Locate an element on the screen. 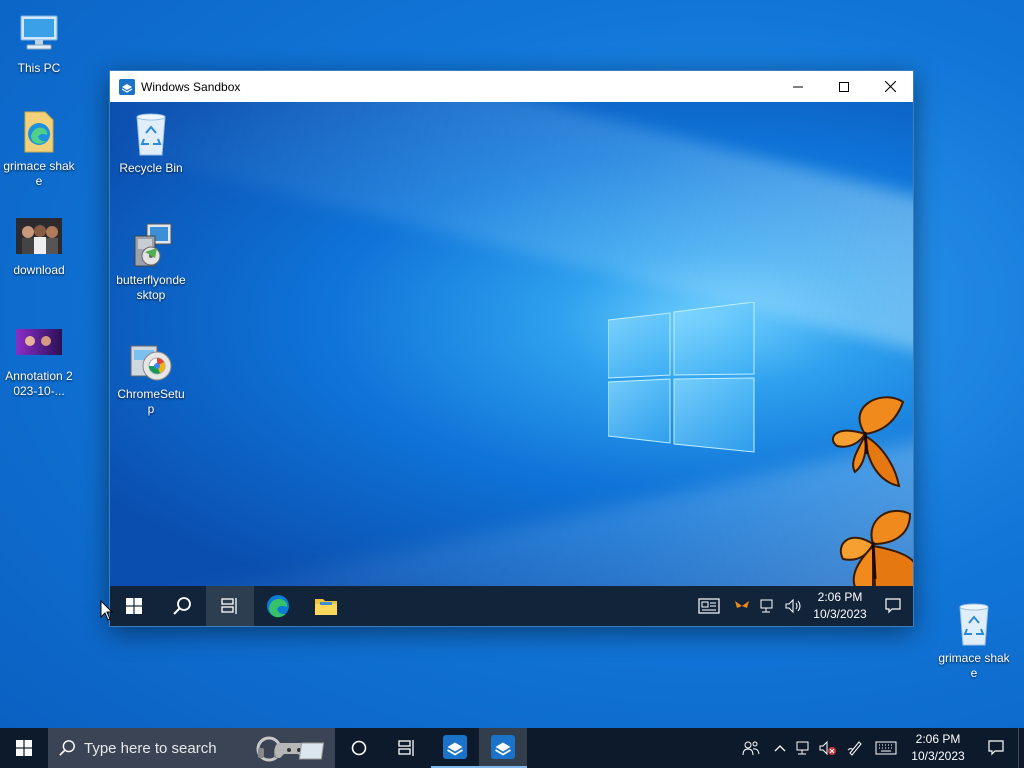 The height and width of the screenshot is (768, 1024). sandbox-icon-butterflyondesktop: butterflyondesktop is located at coordinates (151, 262).